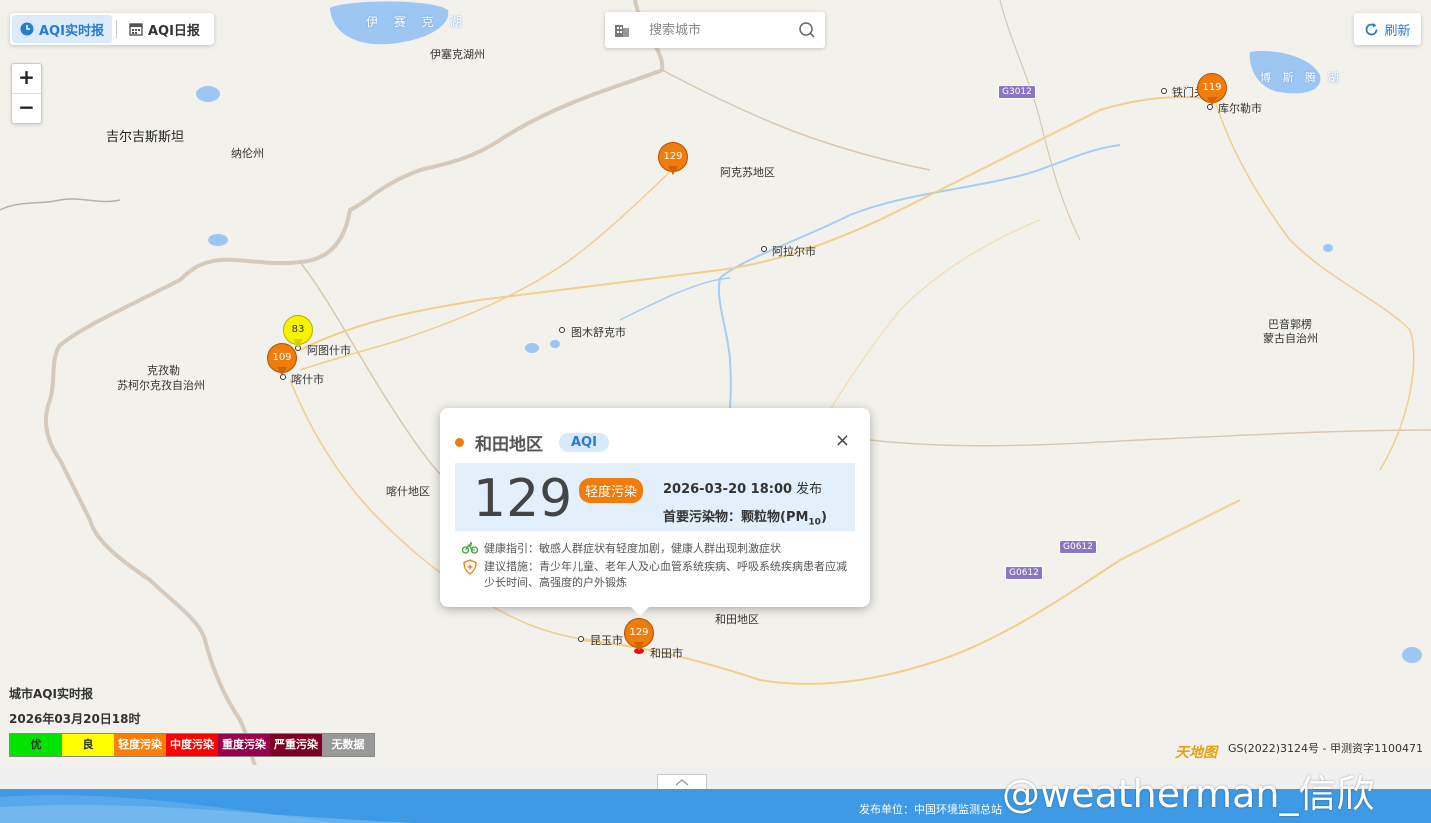  I want to click on aqi-tag: AQI, so click(584, 442).